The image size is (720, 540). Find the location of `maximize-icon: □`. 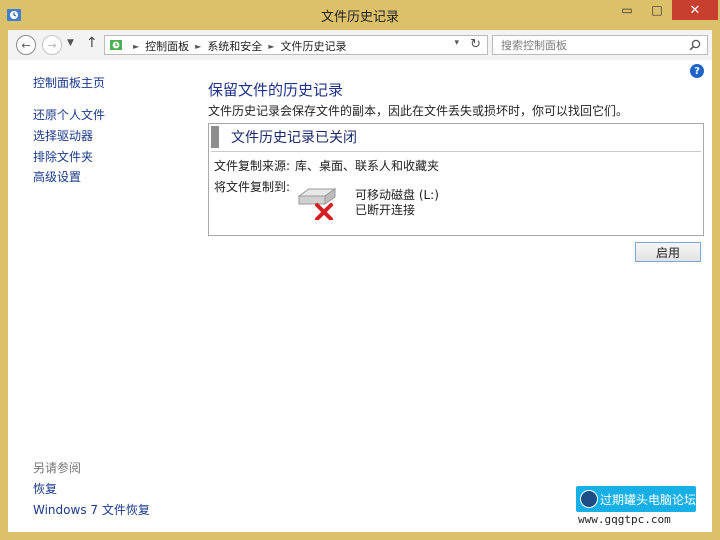

maximize-icon: □ is located at coordinates (657, 10).